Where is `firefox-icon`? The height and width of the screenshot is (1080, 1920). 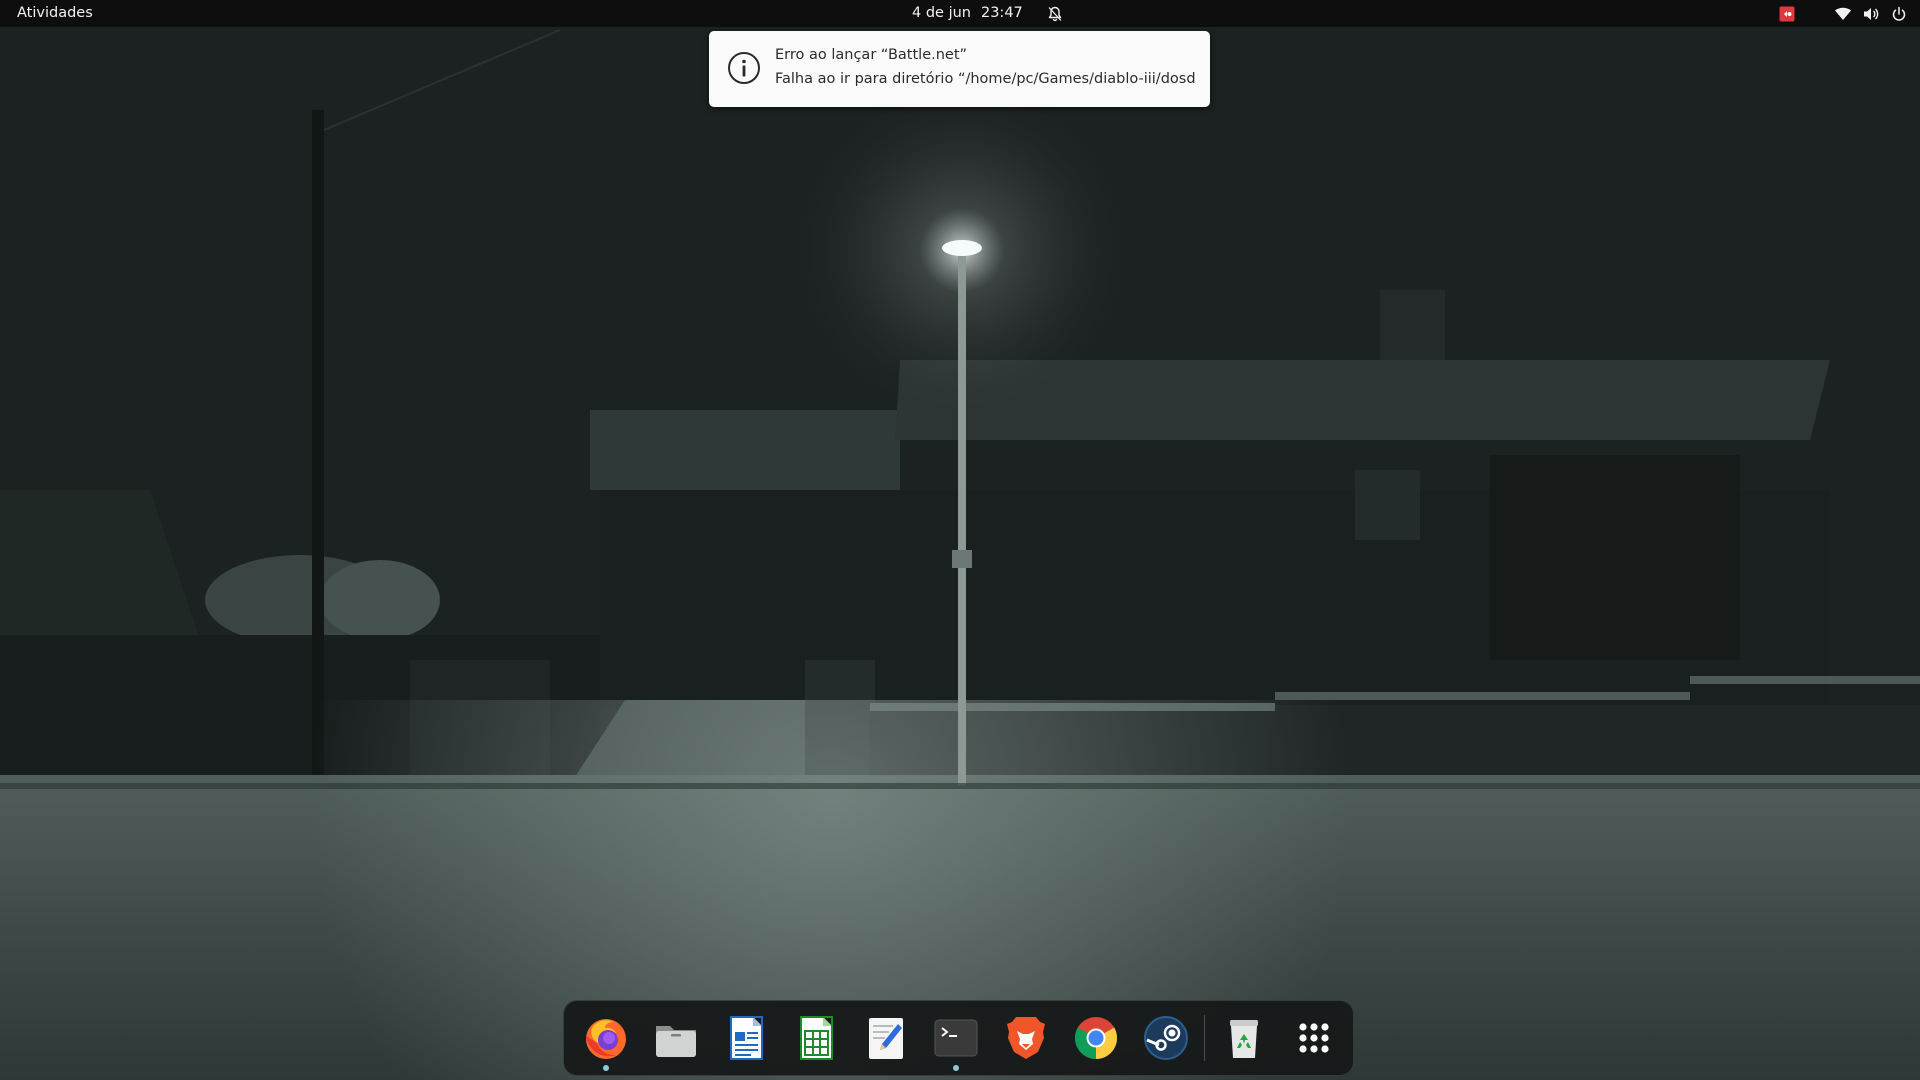
firefox-icon is located at coordinates (606, 1039).